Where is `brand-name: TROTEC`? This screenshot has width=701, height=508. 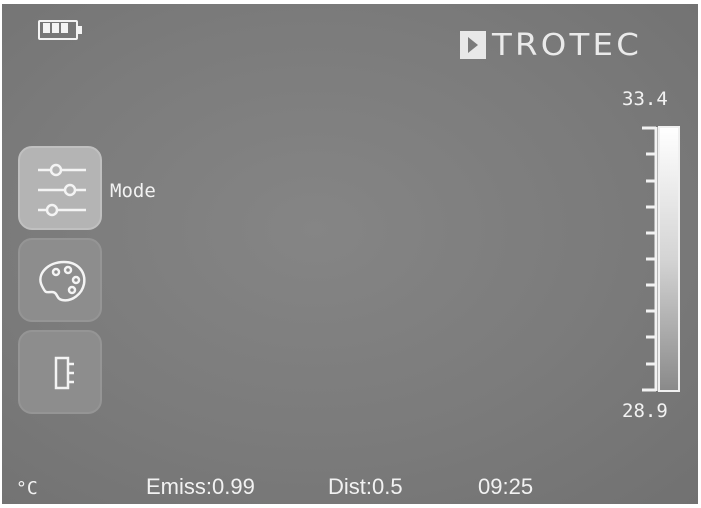 brand-name: TROTEC is located at coordinates (567, 45).